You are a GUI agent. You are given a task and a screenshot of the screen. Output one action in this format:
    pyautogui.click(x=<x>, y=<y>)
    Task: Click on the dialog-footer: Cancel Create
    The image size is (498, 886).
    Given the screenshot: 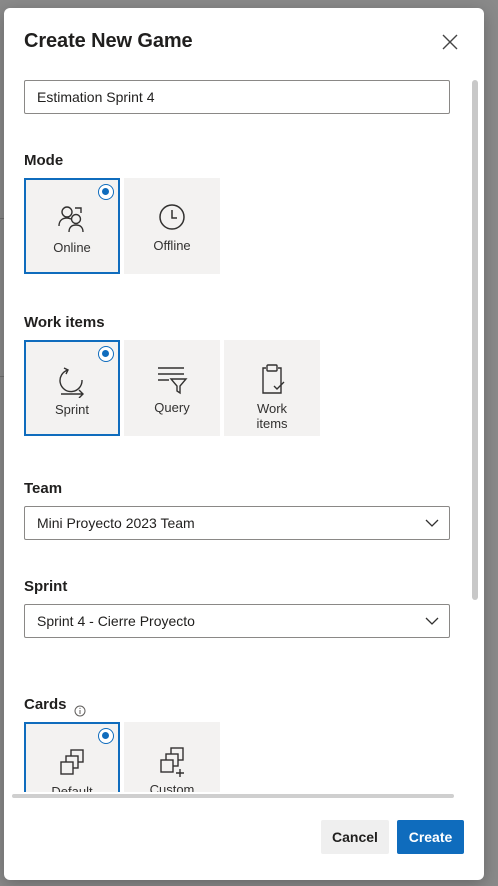 What is the action you would take?
    pyautogui.click(x=244, y=839)
    